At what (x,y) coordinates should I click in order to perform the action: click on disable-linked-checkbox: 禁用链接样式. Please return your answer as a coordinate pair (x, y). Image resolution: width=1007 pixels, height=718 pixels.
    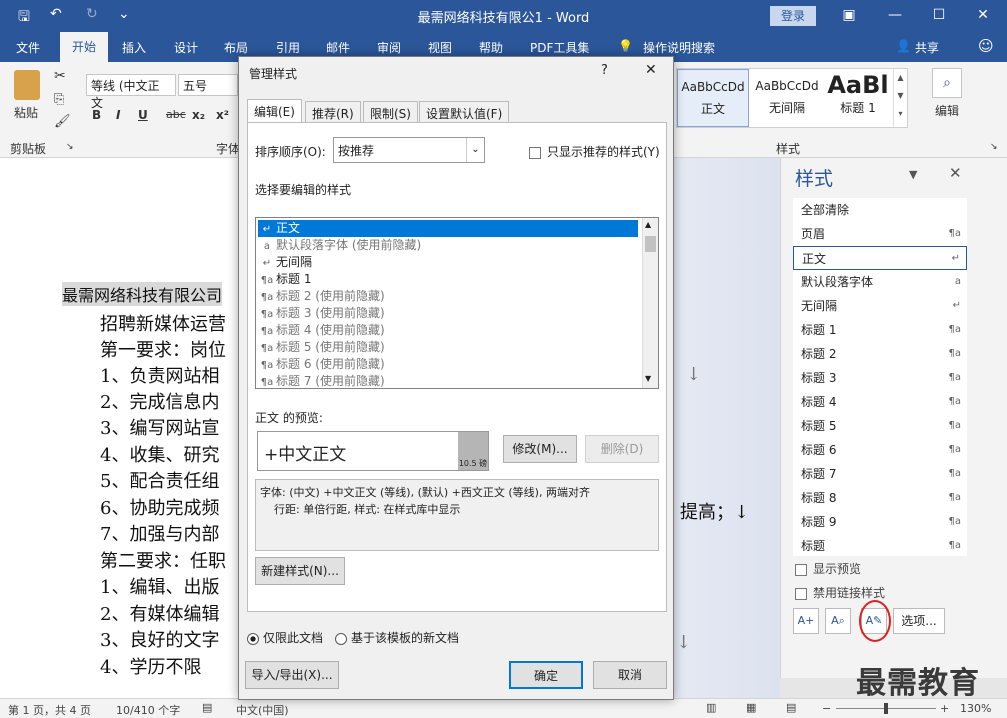
    Looking at the image, I should click on (840, 592).